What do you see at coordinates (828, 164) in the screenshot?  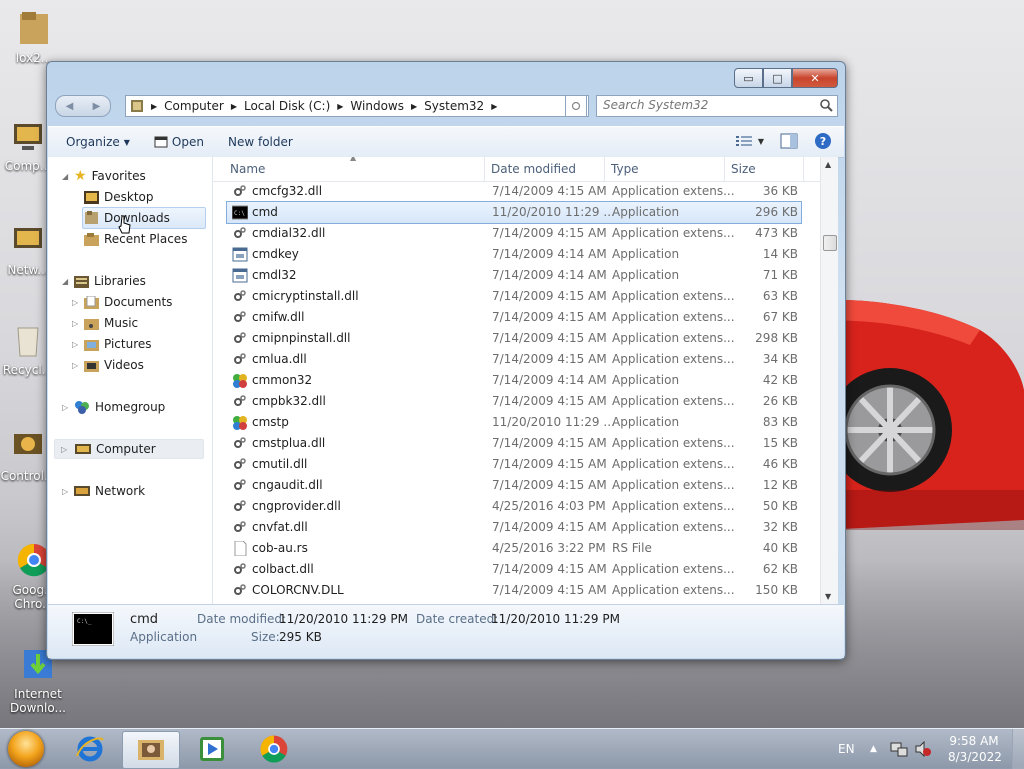 I see `scroll-up-icon: ▲` at bounding box center [828, 164].